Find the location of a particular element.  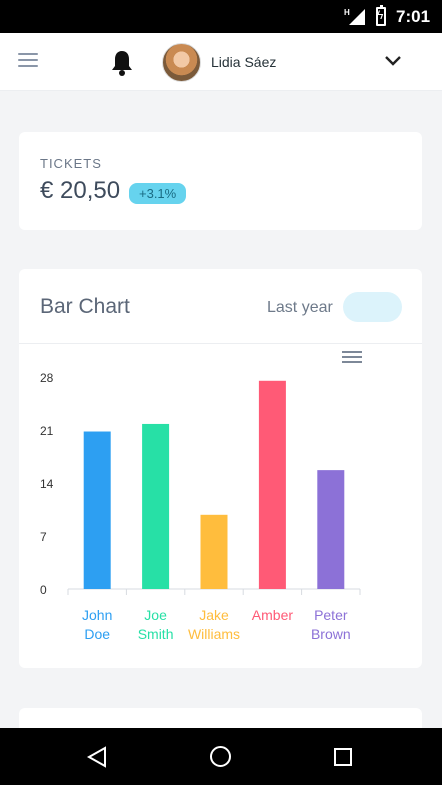

user-name: Lidia Sáez is located at coordinates (243, 62).